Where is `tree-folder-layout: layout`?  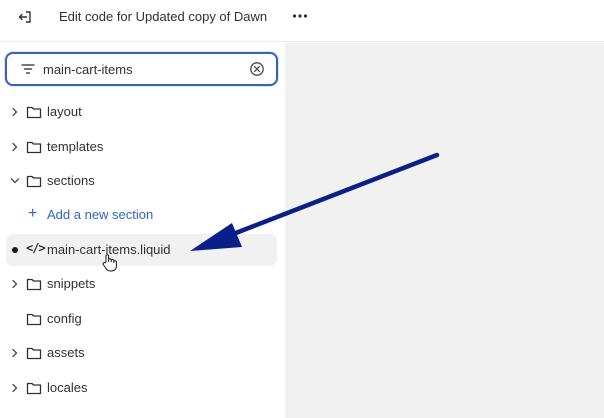
tree-folder-layout: layout is located at coordinates (141, 112).